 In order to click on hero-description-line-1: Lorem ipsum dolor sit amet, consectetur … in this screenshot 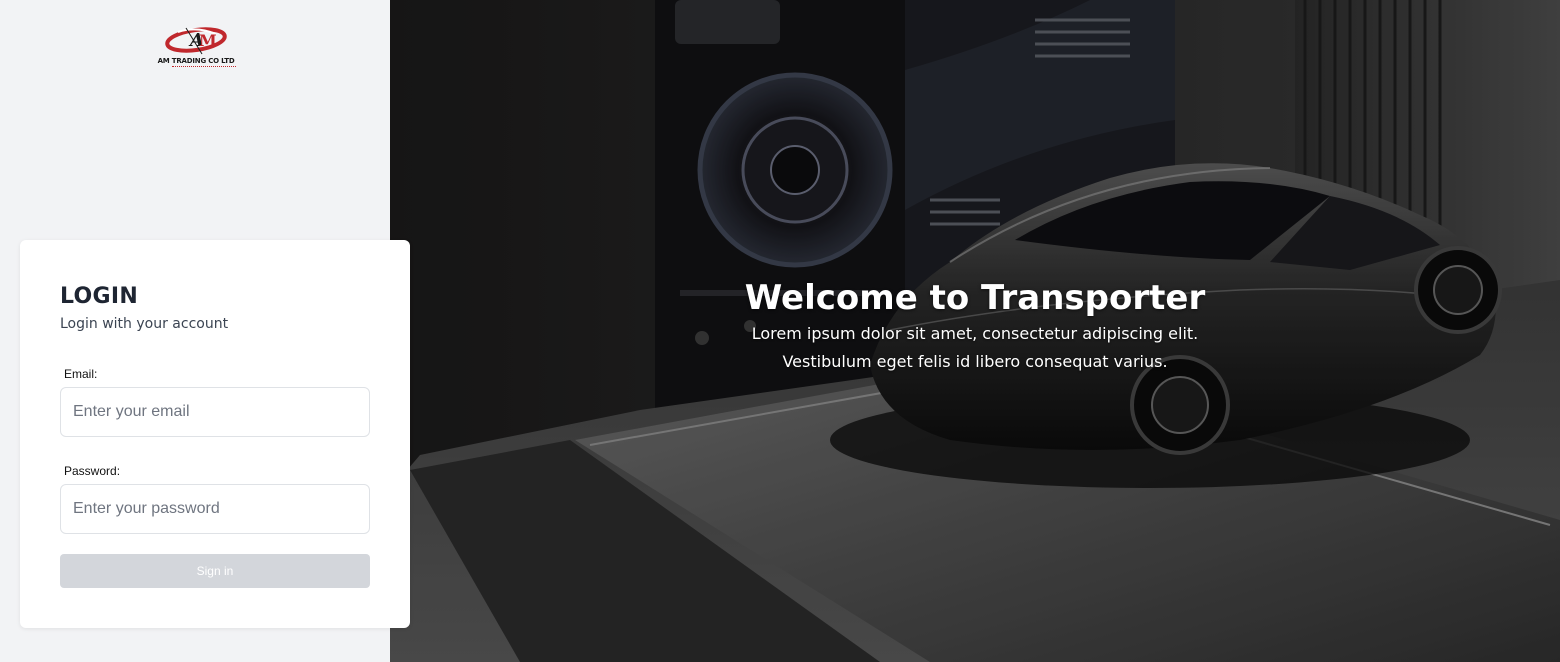, I will do `click(975, 333)`.